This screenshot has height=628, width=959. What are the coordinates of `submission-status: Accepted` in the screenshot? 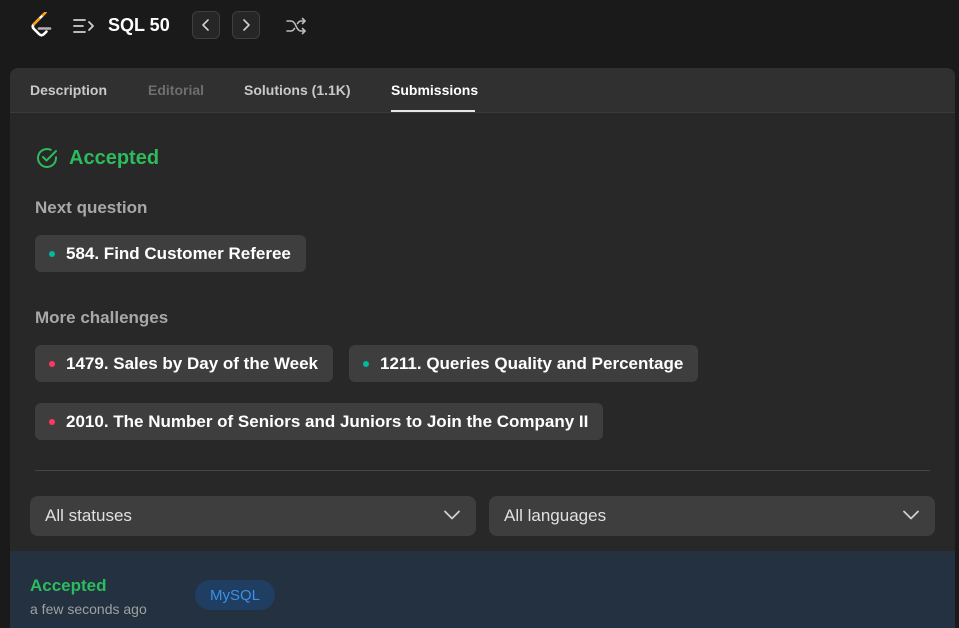 It's located at (68, 586).